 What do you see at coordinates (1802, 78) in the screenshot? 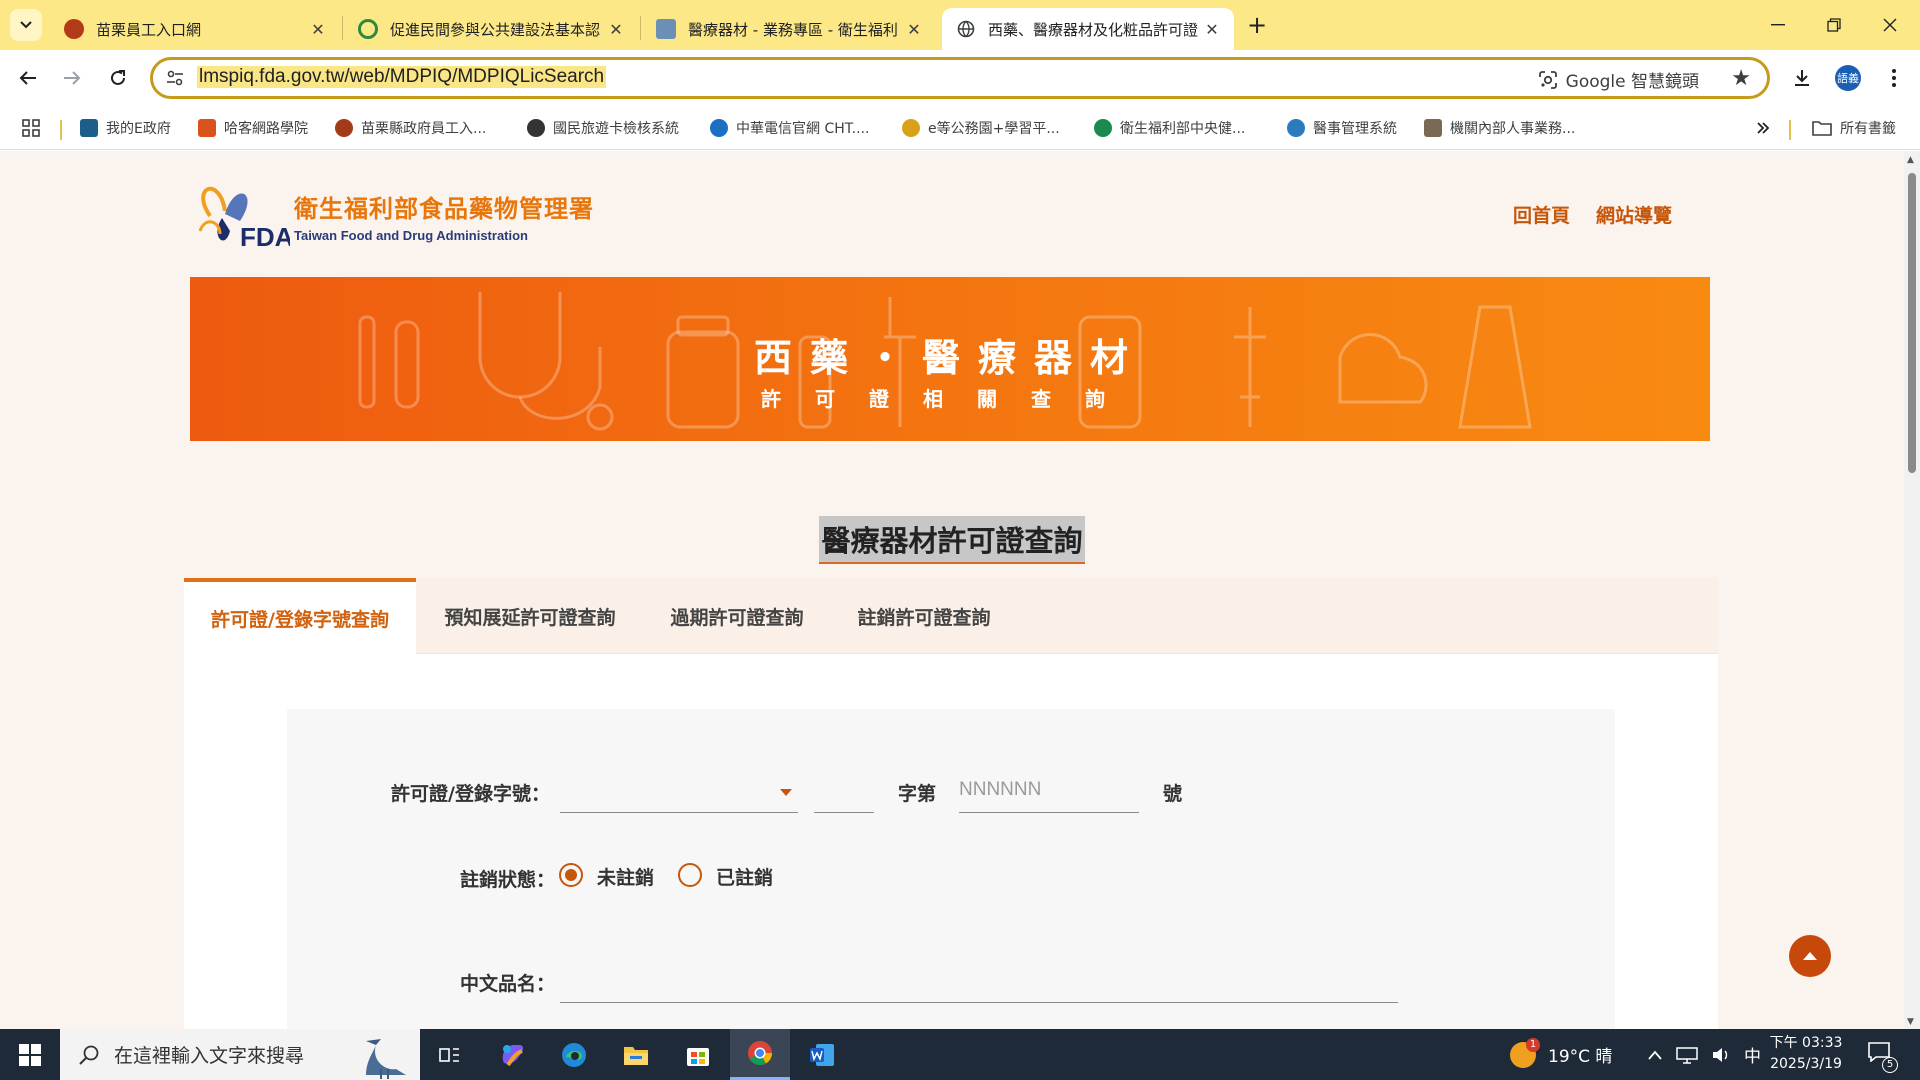
I see `downloads-button` at bounding box center [1802, 78].